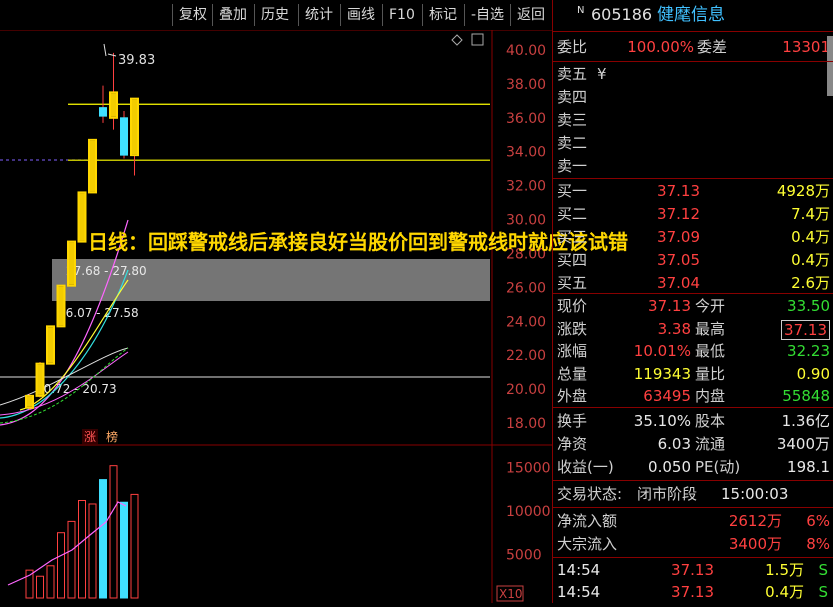 The image size is (833, 607). Describe the element at coordinates (528, 468) in the screenshot. I see `volume-tick: 15000` at that location.